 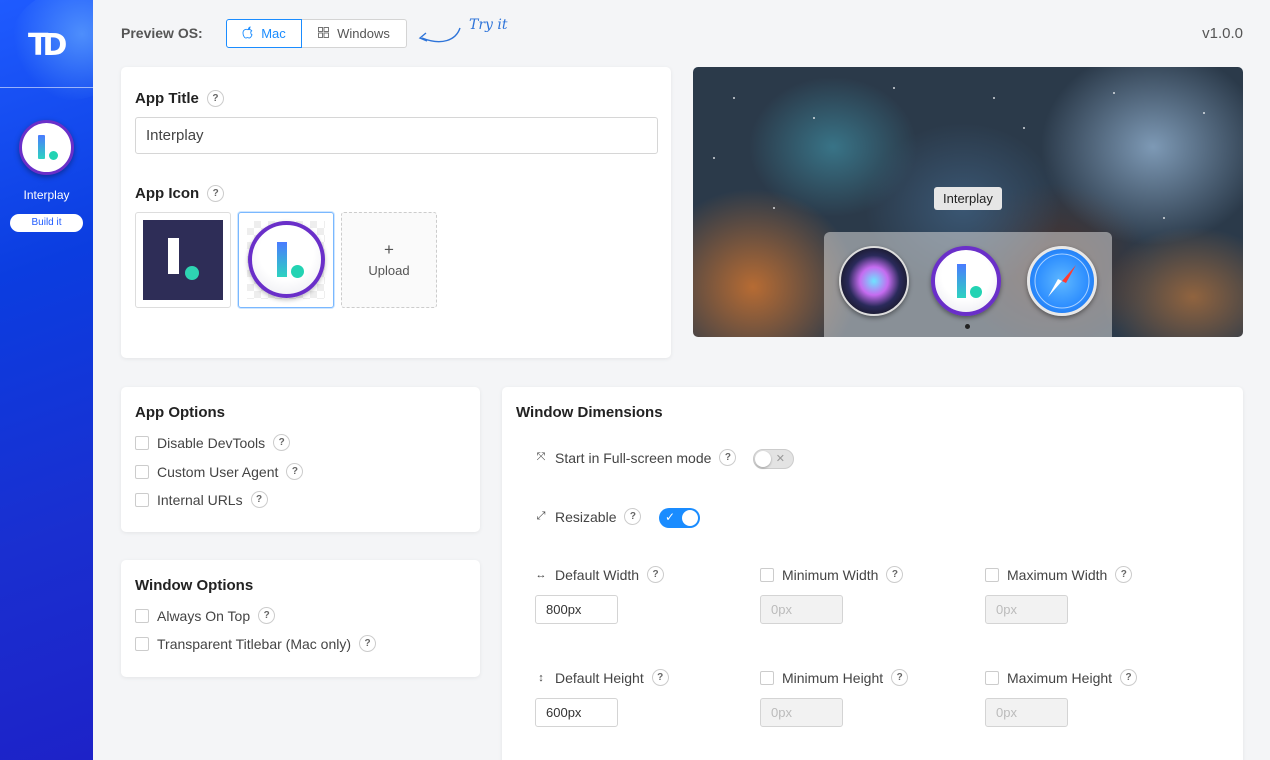 What do you see at coordinates (396, 135) in the screenshot?
I see `app-title-input: Interplay` at bounding box center [396, 135].